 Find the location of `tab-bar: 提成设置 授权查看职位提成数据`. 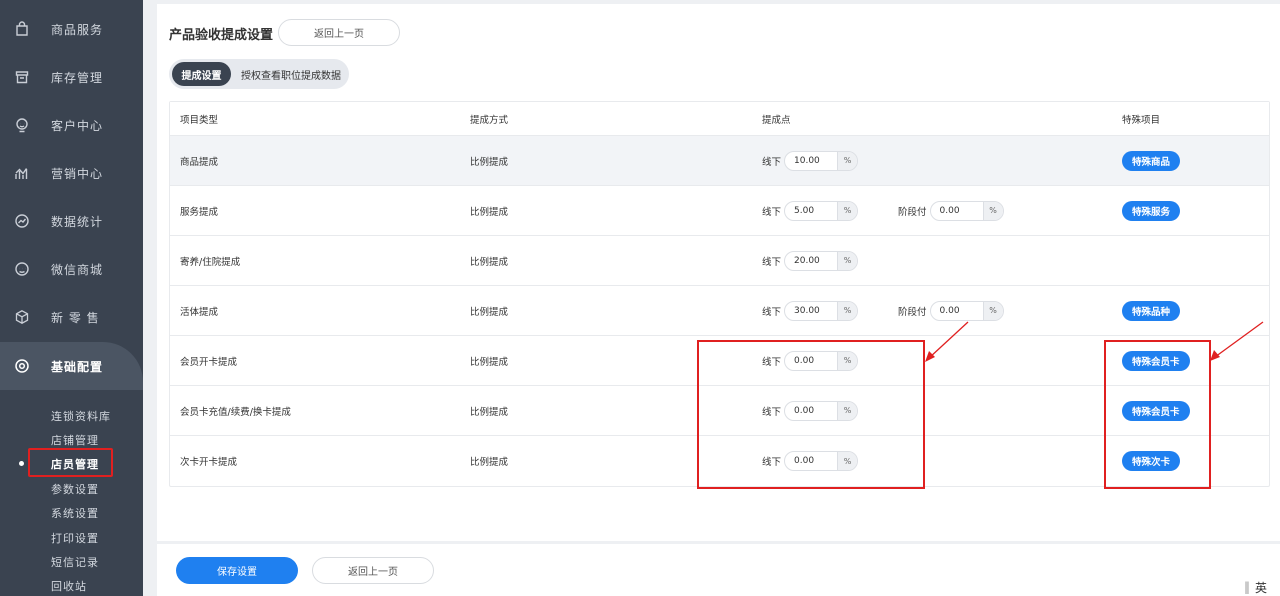

tab-bar: 提成设置 授权查看职位提成数据 is located at coordinates (259, 74).